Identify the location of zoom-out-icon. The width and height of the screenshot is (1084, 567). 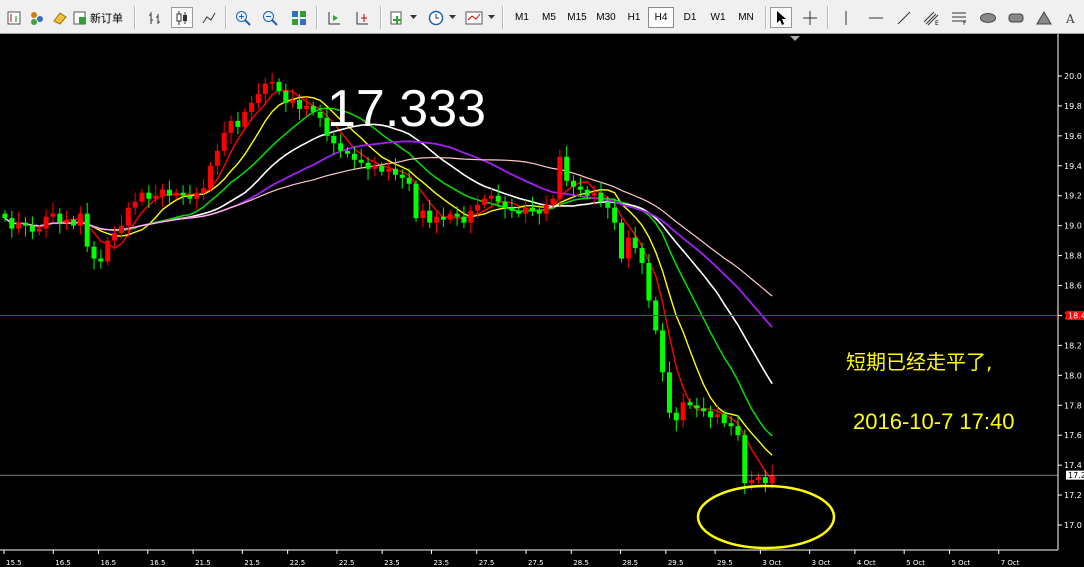
(270, 17).